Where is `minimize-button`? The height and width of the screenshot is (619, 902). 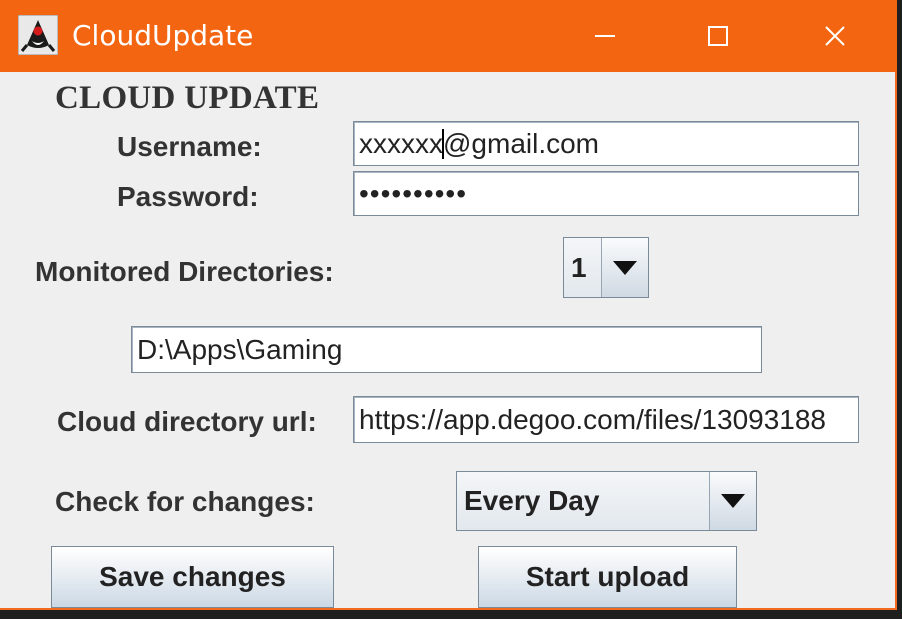
minimize-button is located at coordinates (605, 36).